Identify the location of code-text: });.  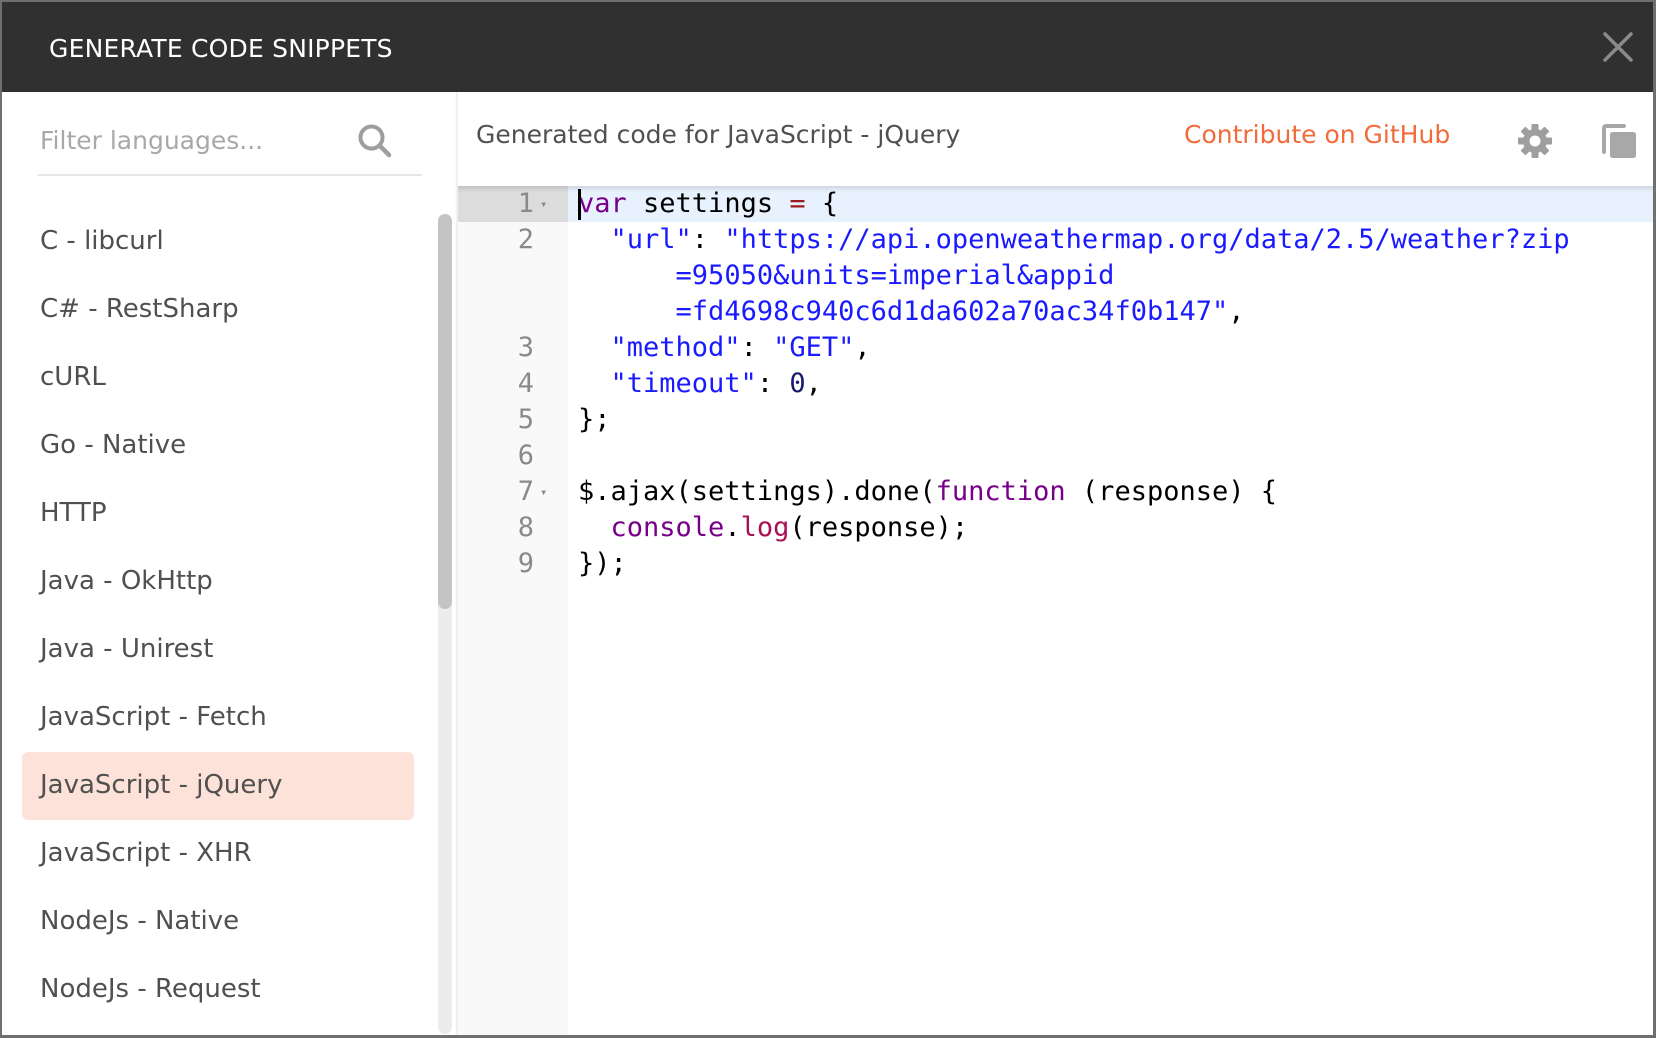
(602, 564).